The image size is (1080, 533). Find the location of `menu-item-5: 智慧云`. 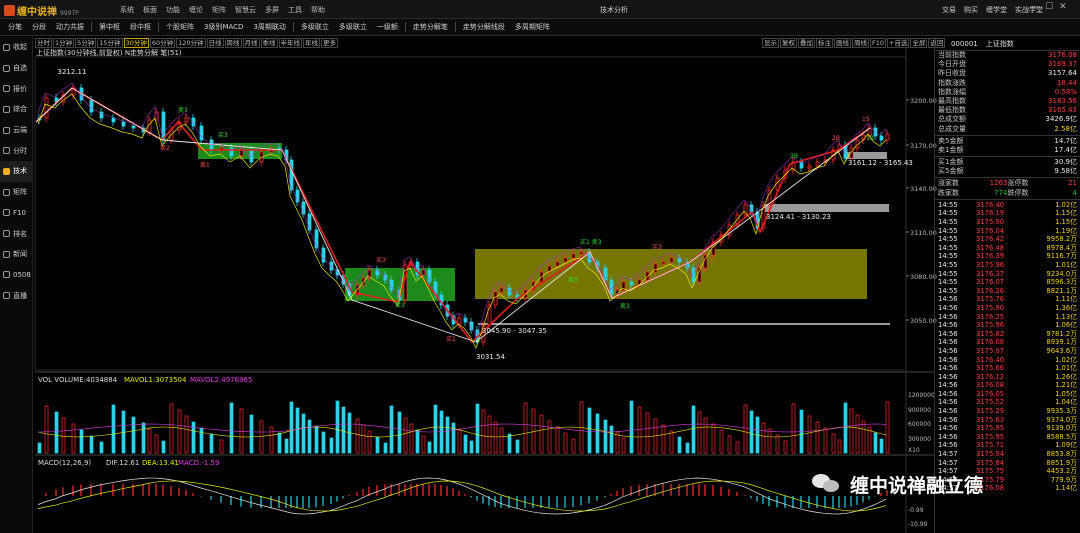

menu-item-5: 智慧云 is located at coordinates (245, 10).